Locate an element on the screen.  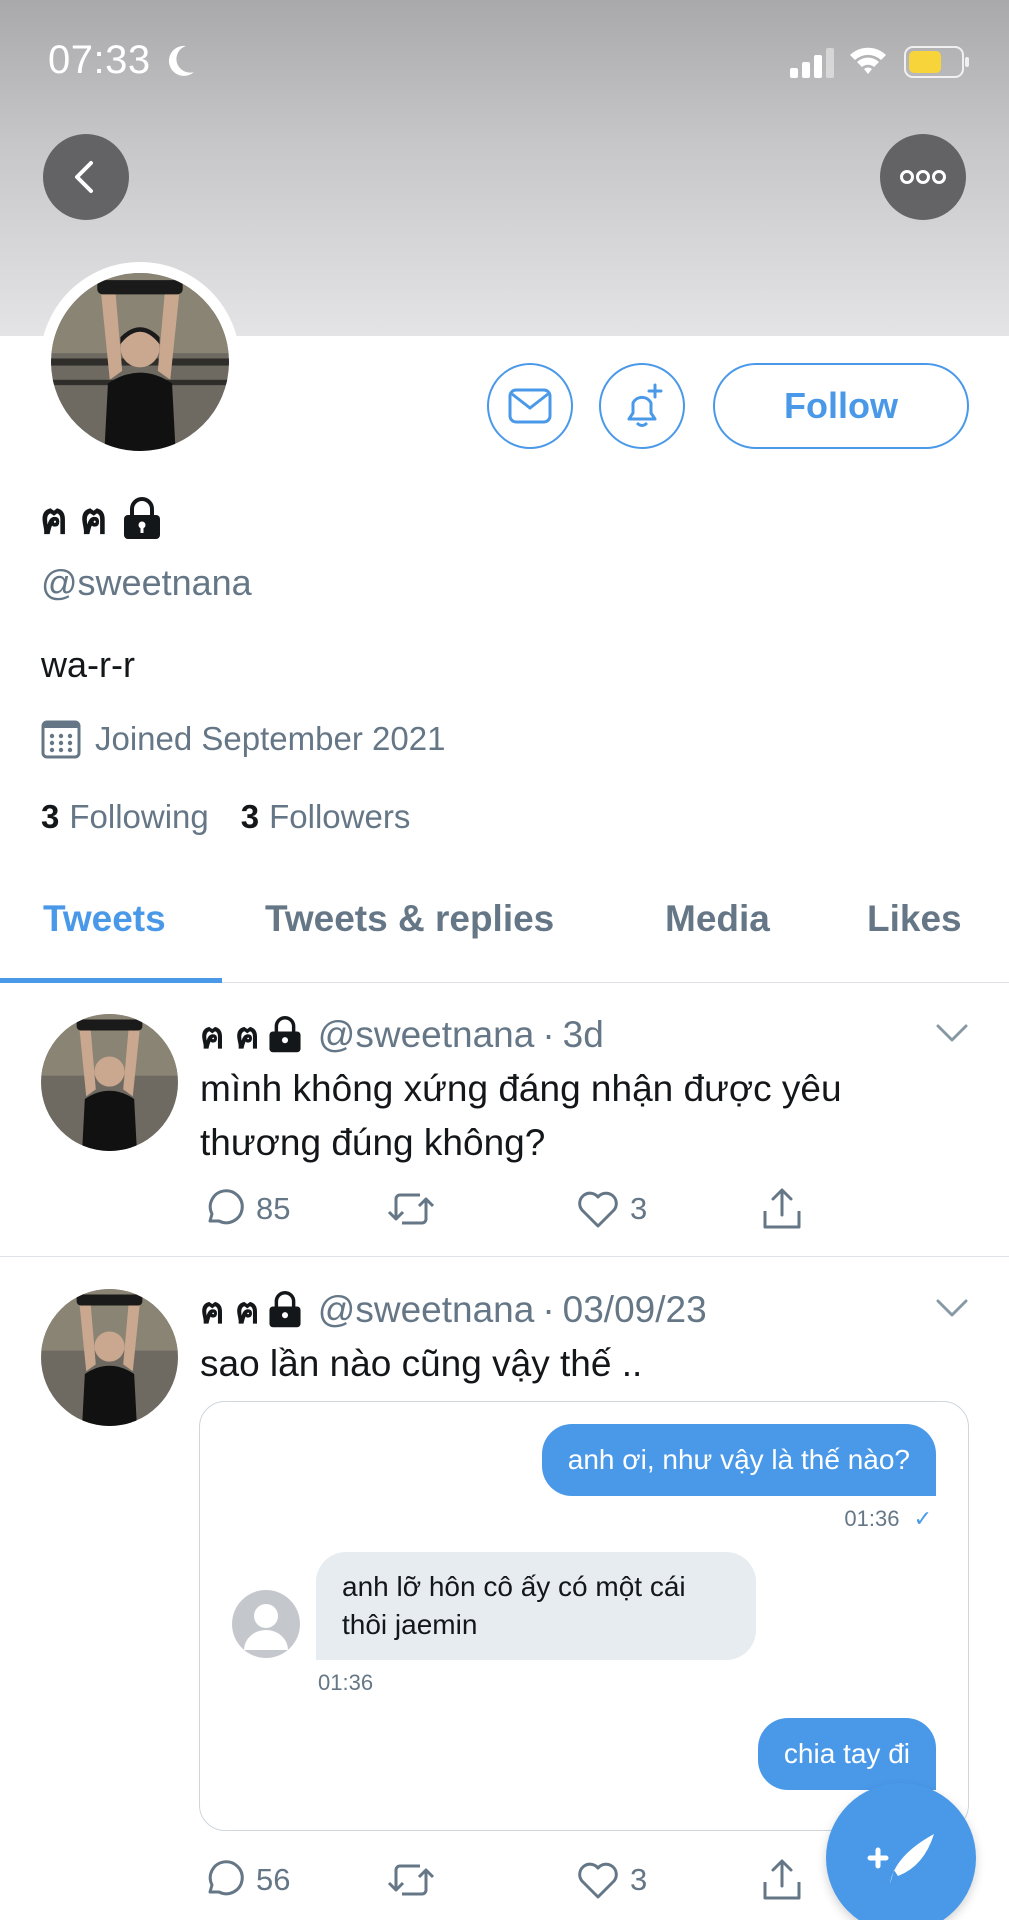
tab-media: Media is located at coordinates (717, 919).